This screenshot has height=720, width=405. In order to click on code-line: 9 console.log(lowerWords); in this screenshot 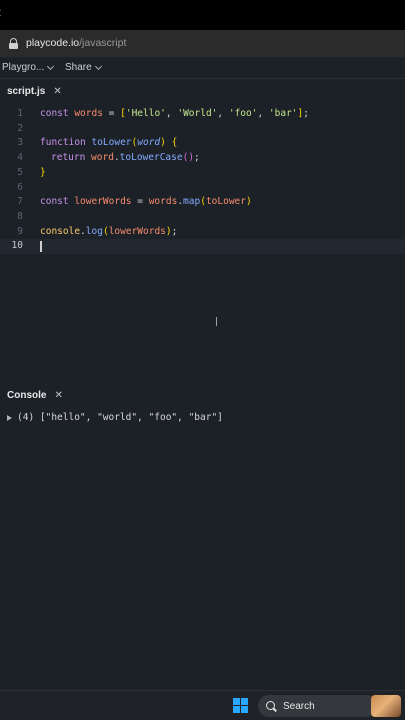, I will do `click(202, 232)`.